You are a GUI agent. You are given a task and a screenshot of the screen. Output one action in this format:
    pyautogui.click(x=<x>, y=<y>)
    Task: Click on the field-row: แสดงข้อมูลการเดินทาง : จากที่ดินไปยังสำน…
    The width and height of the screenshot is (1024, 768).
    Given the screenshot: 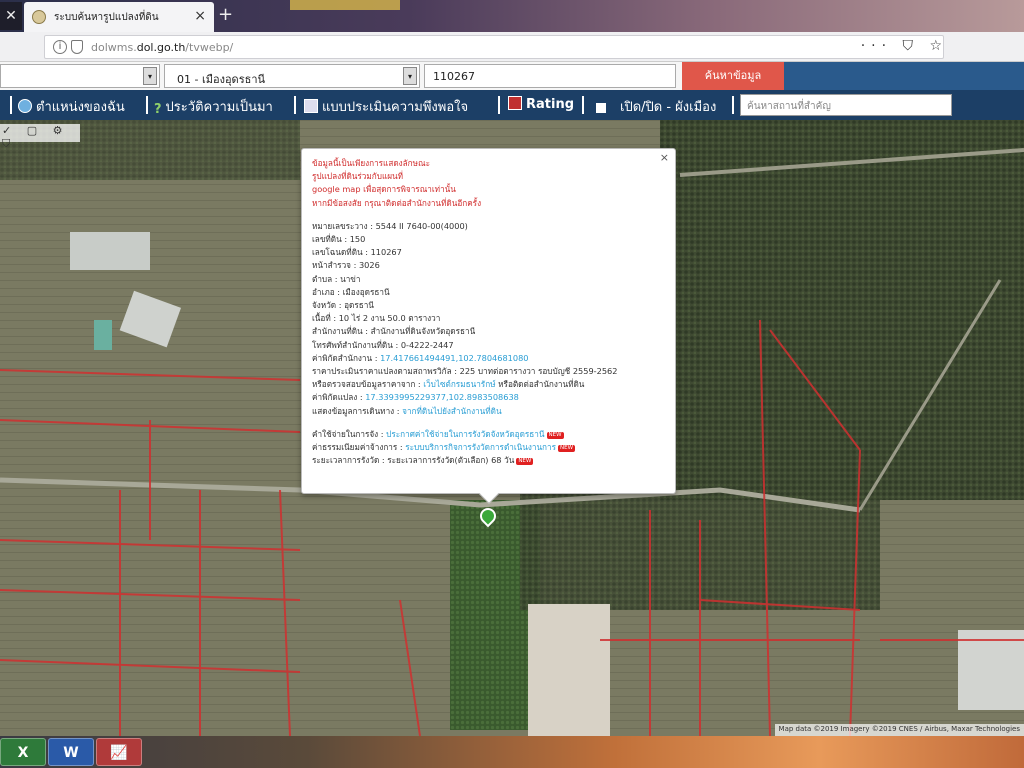 What is the action you would take?
    pyautogui.click(x=407, y=410)
    